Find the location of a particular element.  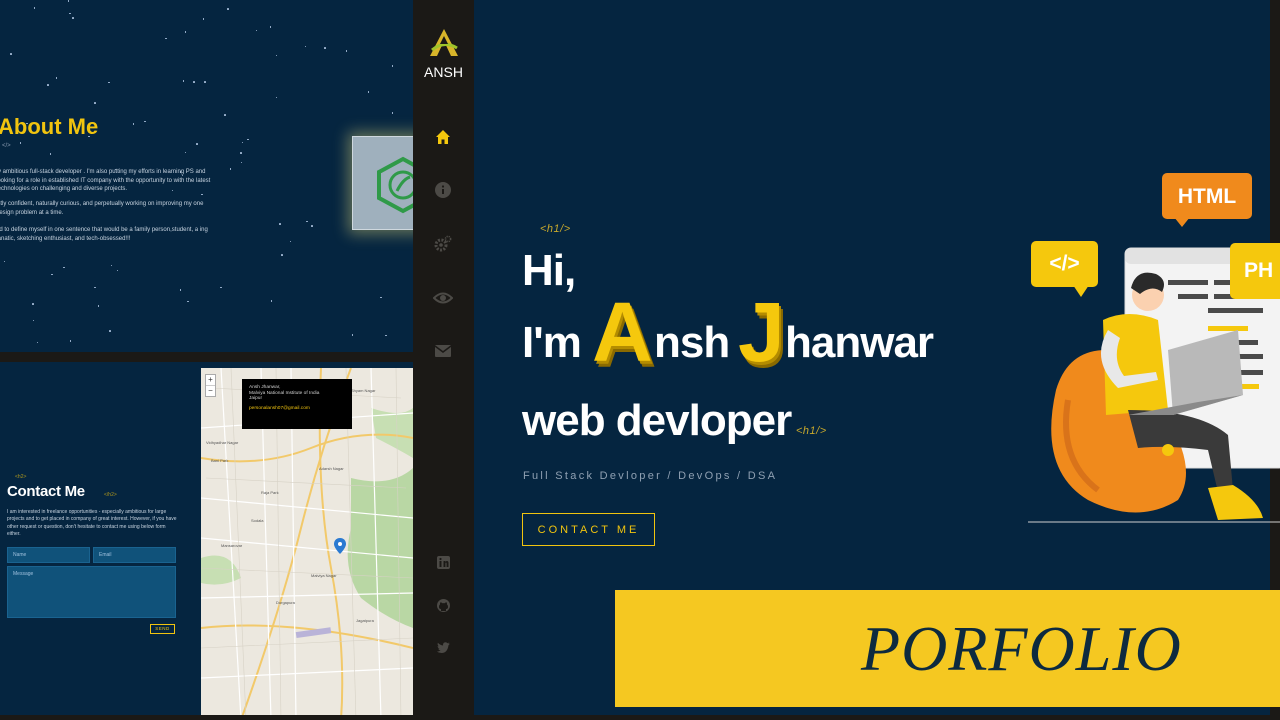

logo-text: ANSH is located at coordinates (443, 72).